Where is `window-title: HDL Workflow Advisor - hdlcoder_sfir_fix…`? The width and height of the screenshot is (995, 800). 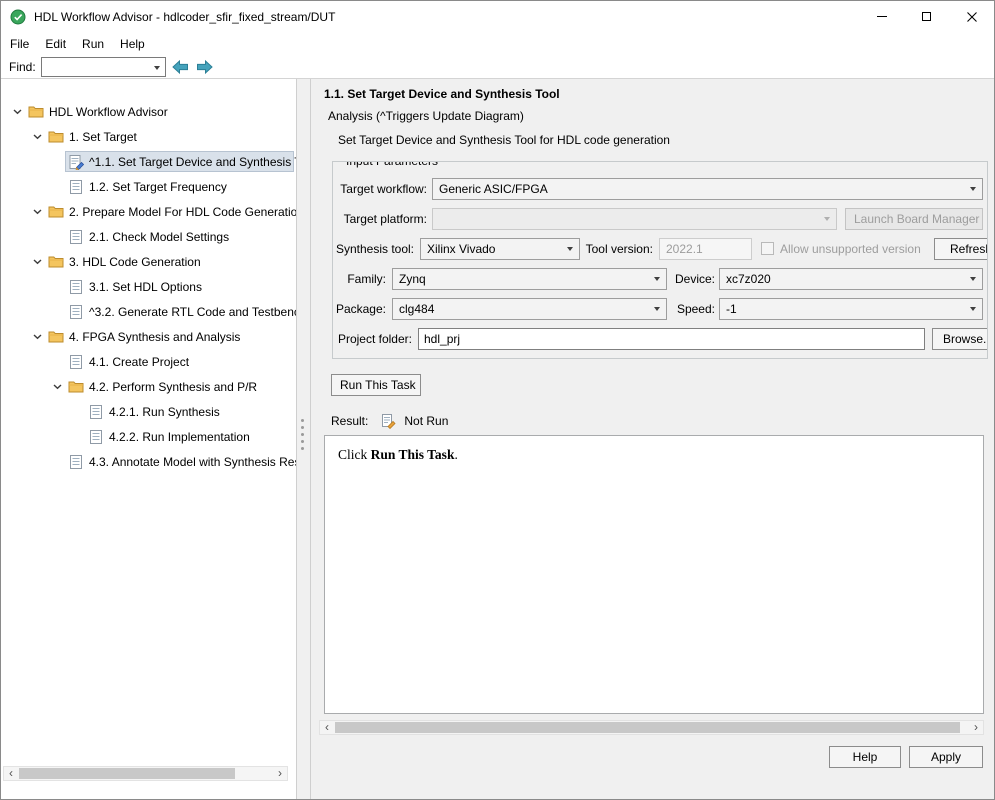
window-title: HDL Workflow Advisor - hdlcoder_sfir_fix… is located at coordinates (185, 17).